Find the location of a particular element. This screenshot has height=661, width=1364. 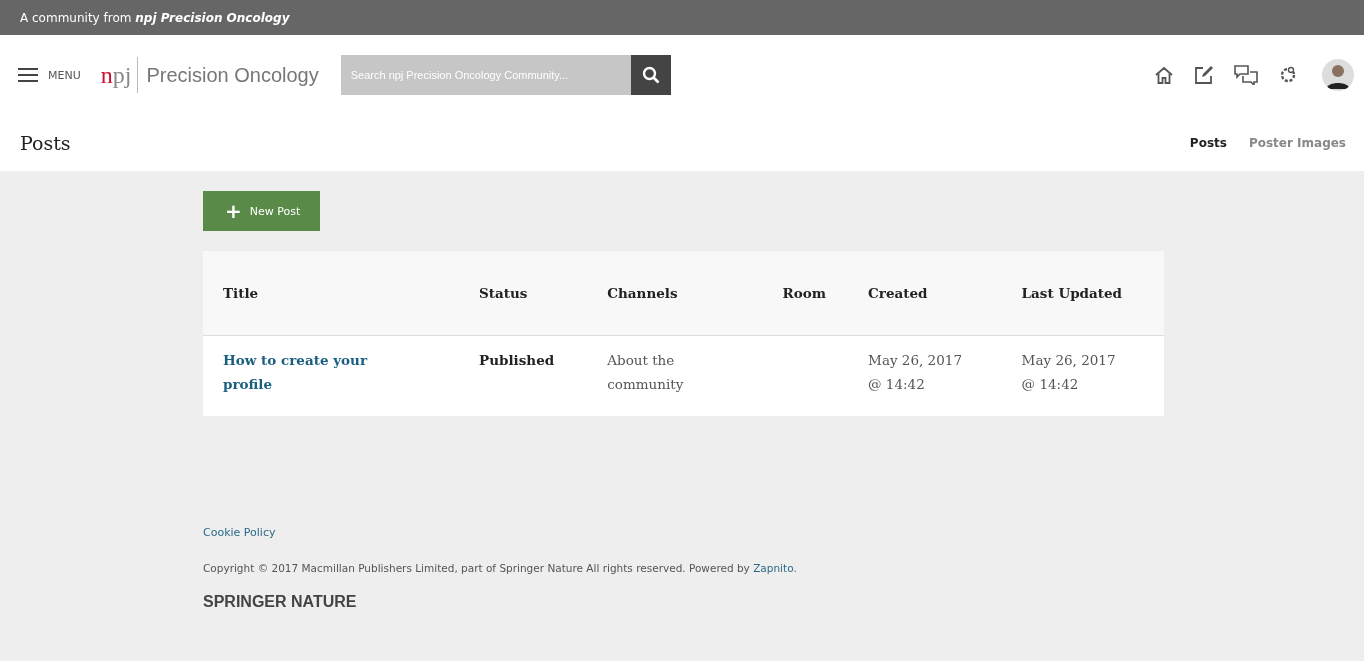

column-header: Status is located at coordinates (523, 293).